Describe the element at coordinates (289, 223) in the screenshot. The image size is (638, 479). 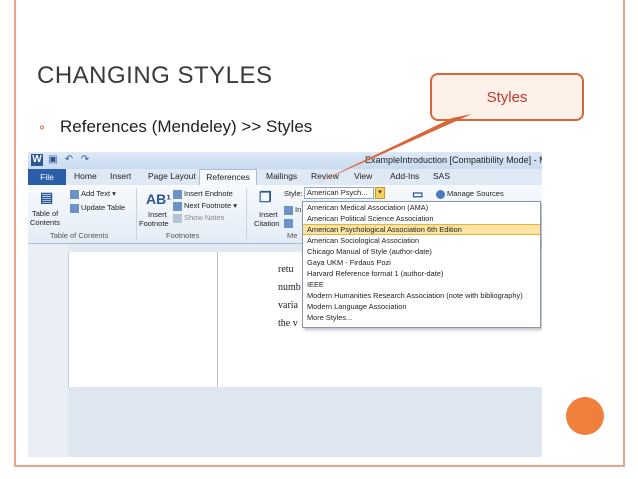
I see `manage-icon` at that location.